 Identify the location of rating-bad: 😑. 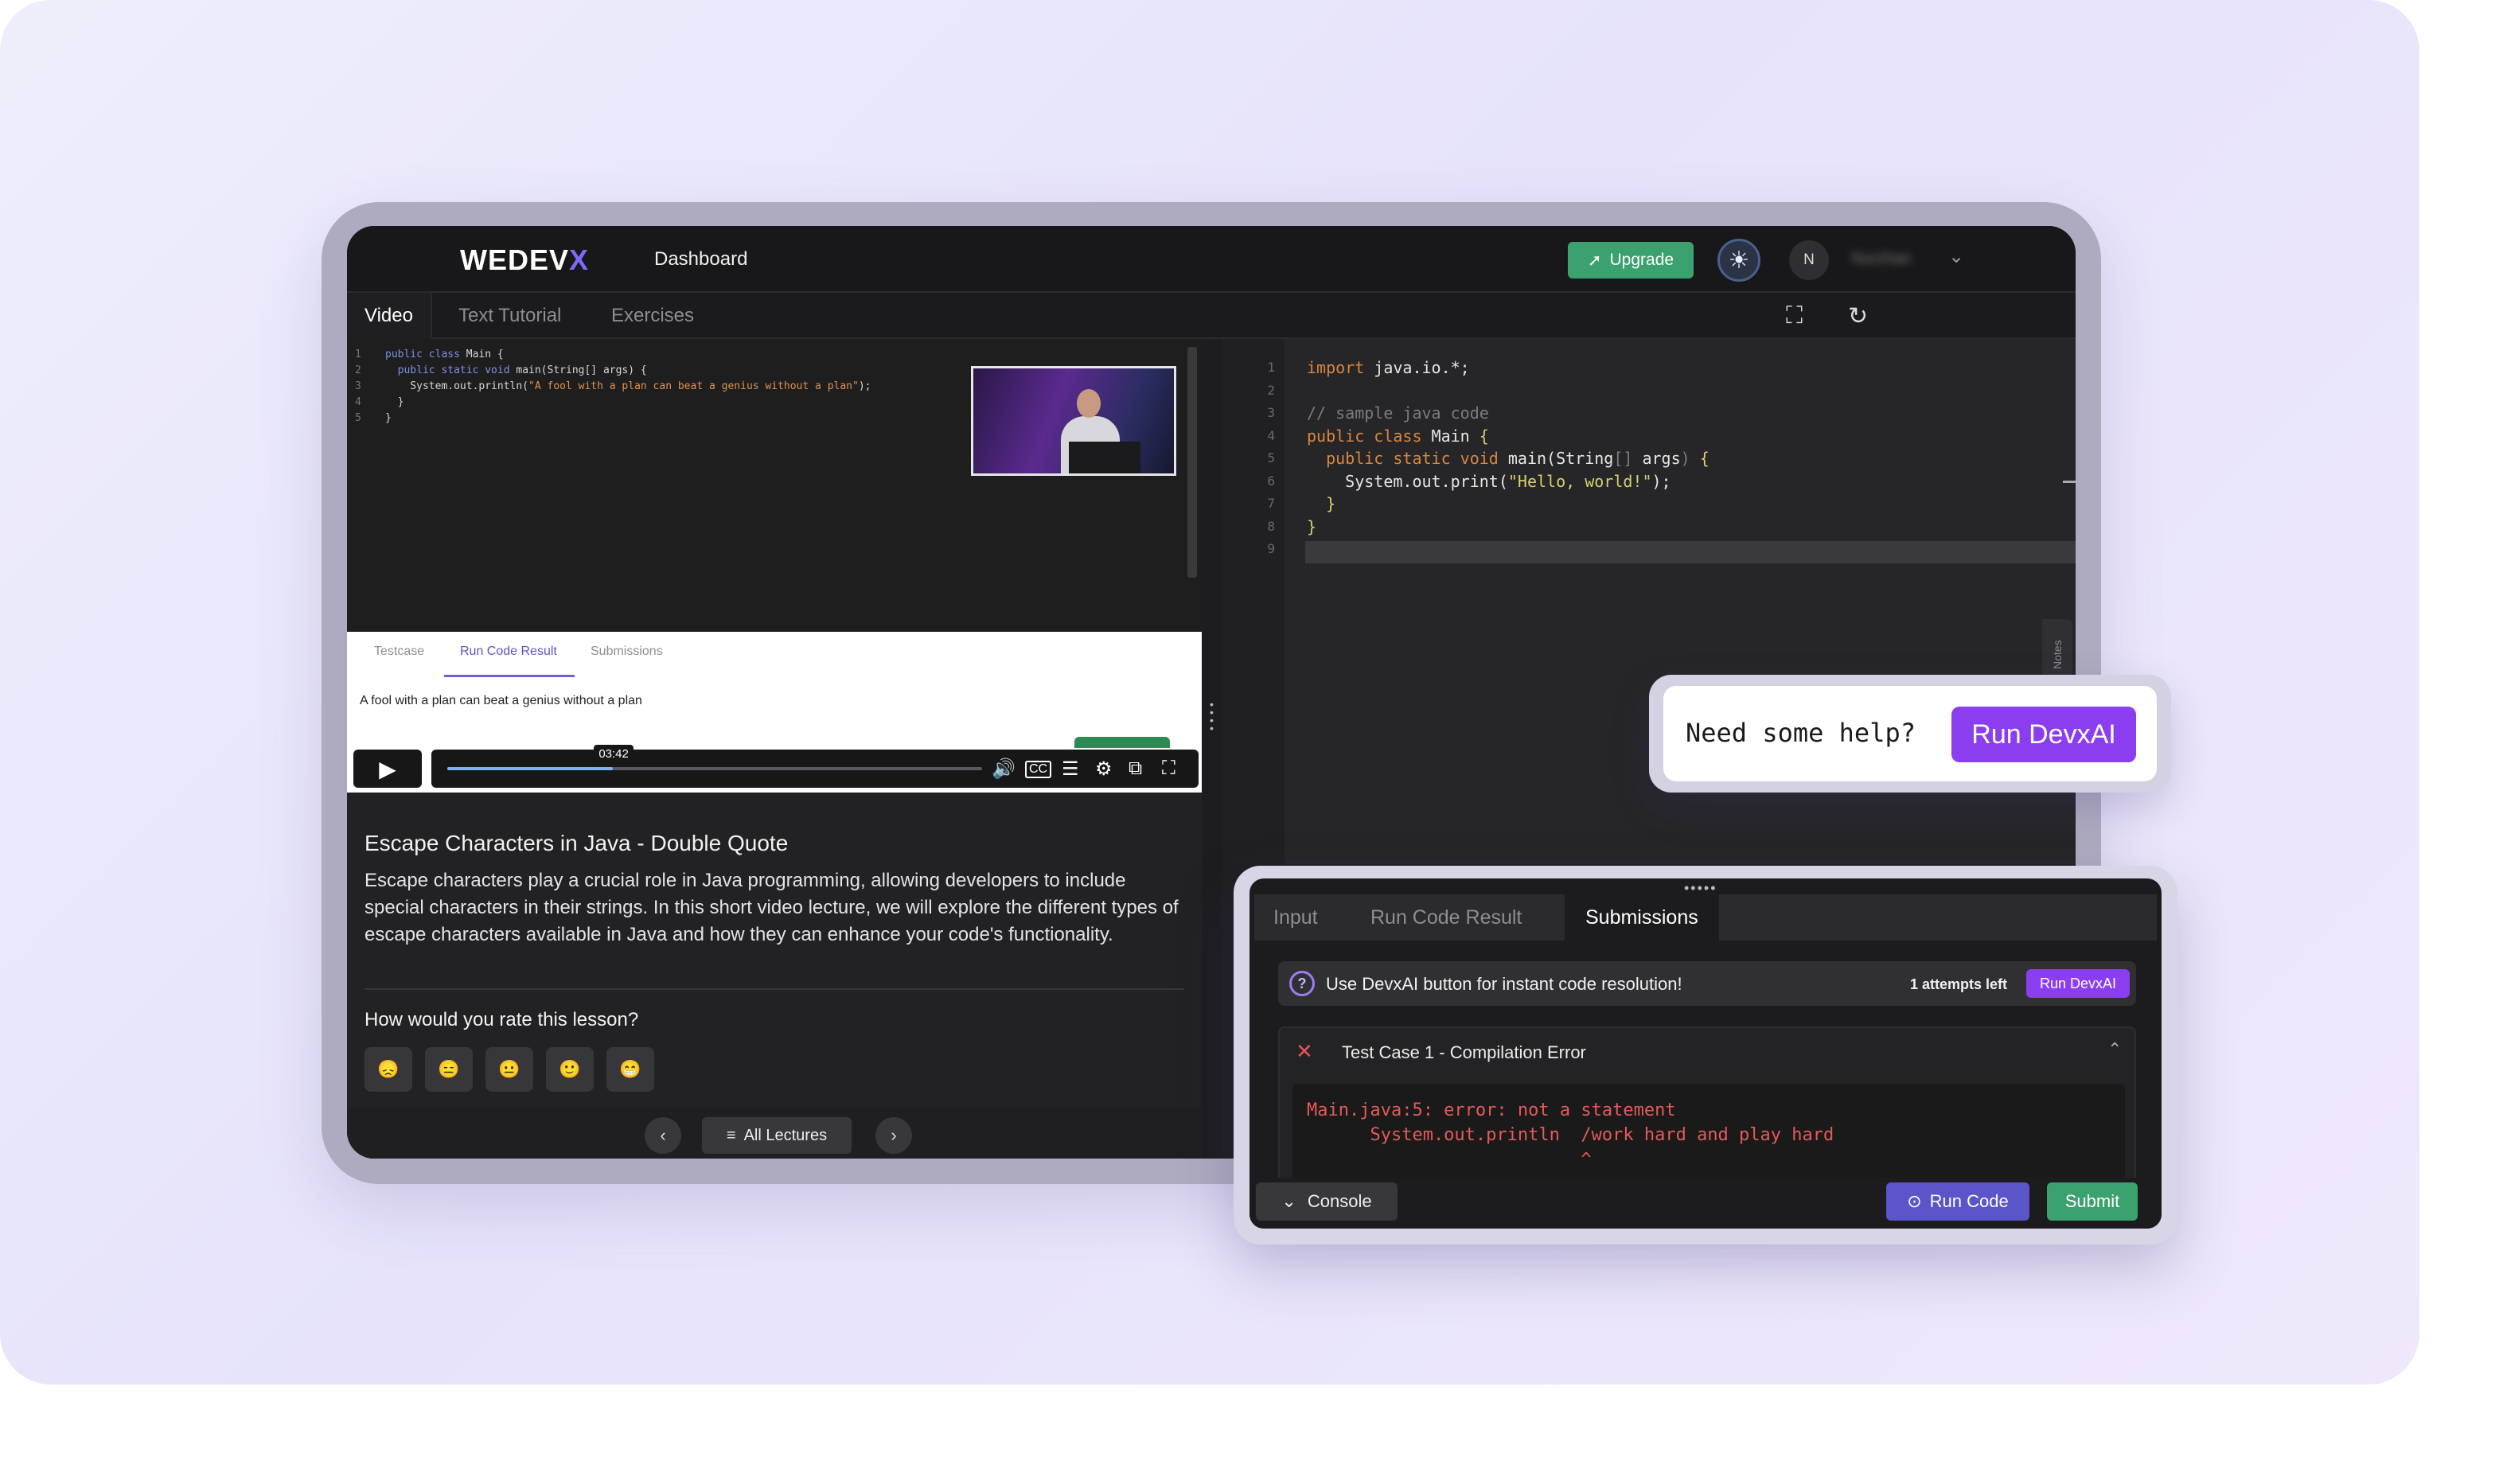
(449, 1069).